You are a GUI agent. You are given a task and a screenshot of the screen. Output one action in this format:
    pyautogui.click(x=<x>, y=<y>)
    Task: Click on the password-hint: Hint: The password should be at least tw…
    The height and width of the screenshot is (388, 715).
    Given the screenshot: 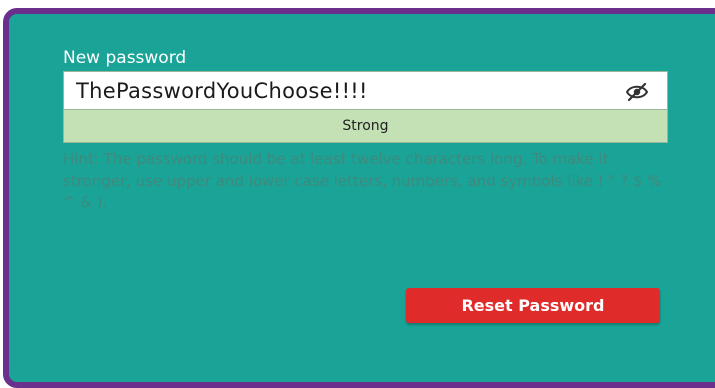 What is the action you would take?
    pyautogui.click(x=362, y=180)
    